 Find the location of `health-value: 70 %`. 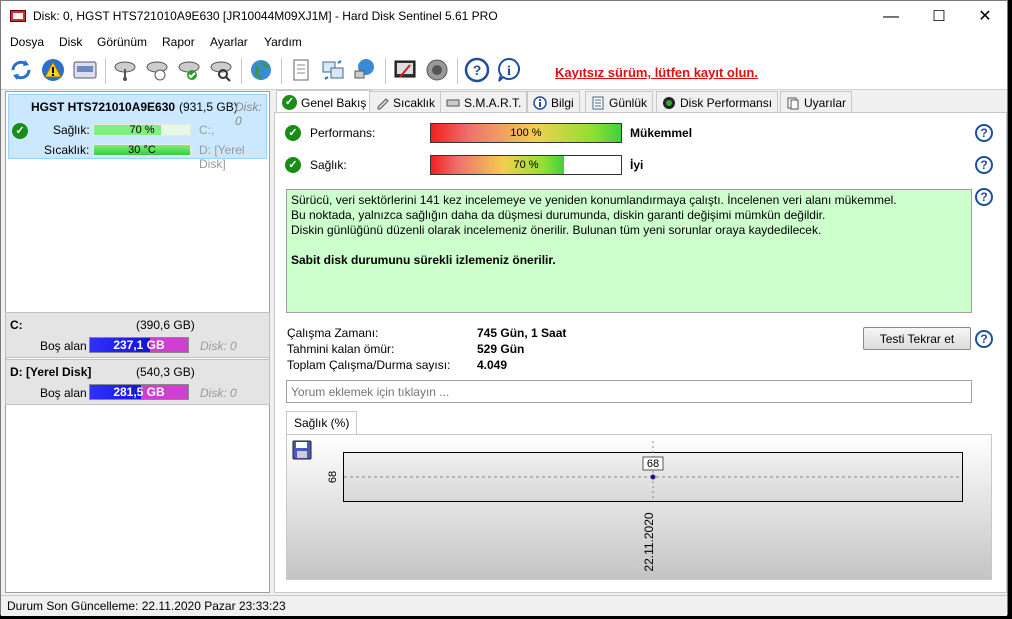

health-value: 70 % is located at coordinates (526, 165).